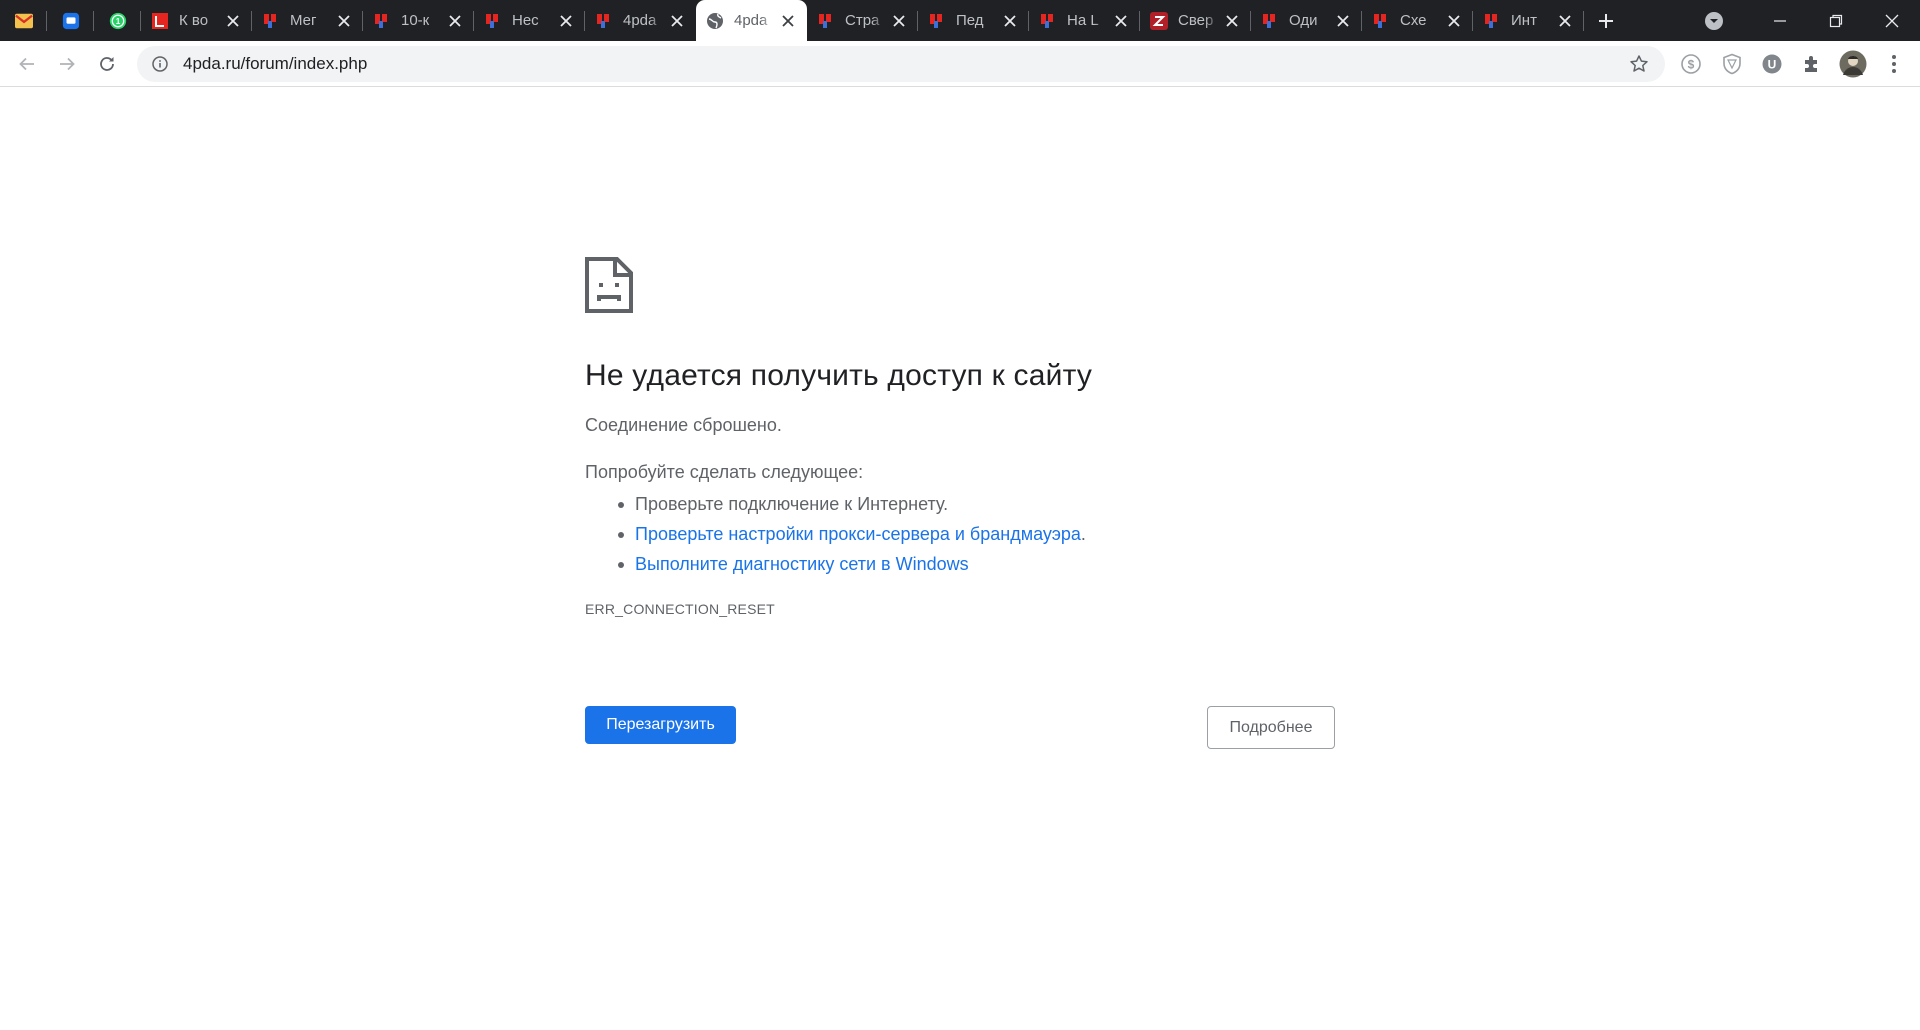 The image size is (1920, 1030). I want to click on forward-button, so click(67, 64).